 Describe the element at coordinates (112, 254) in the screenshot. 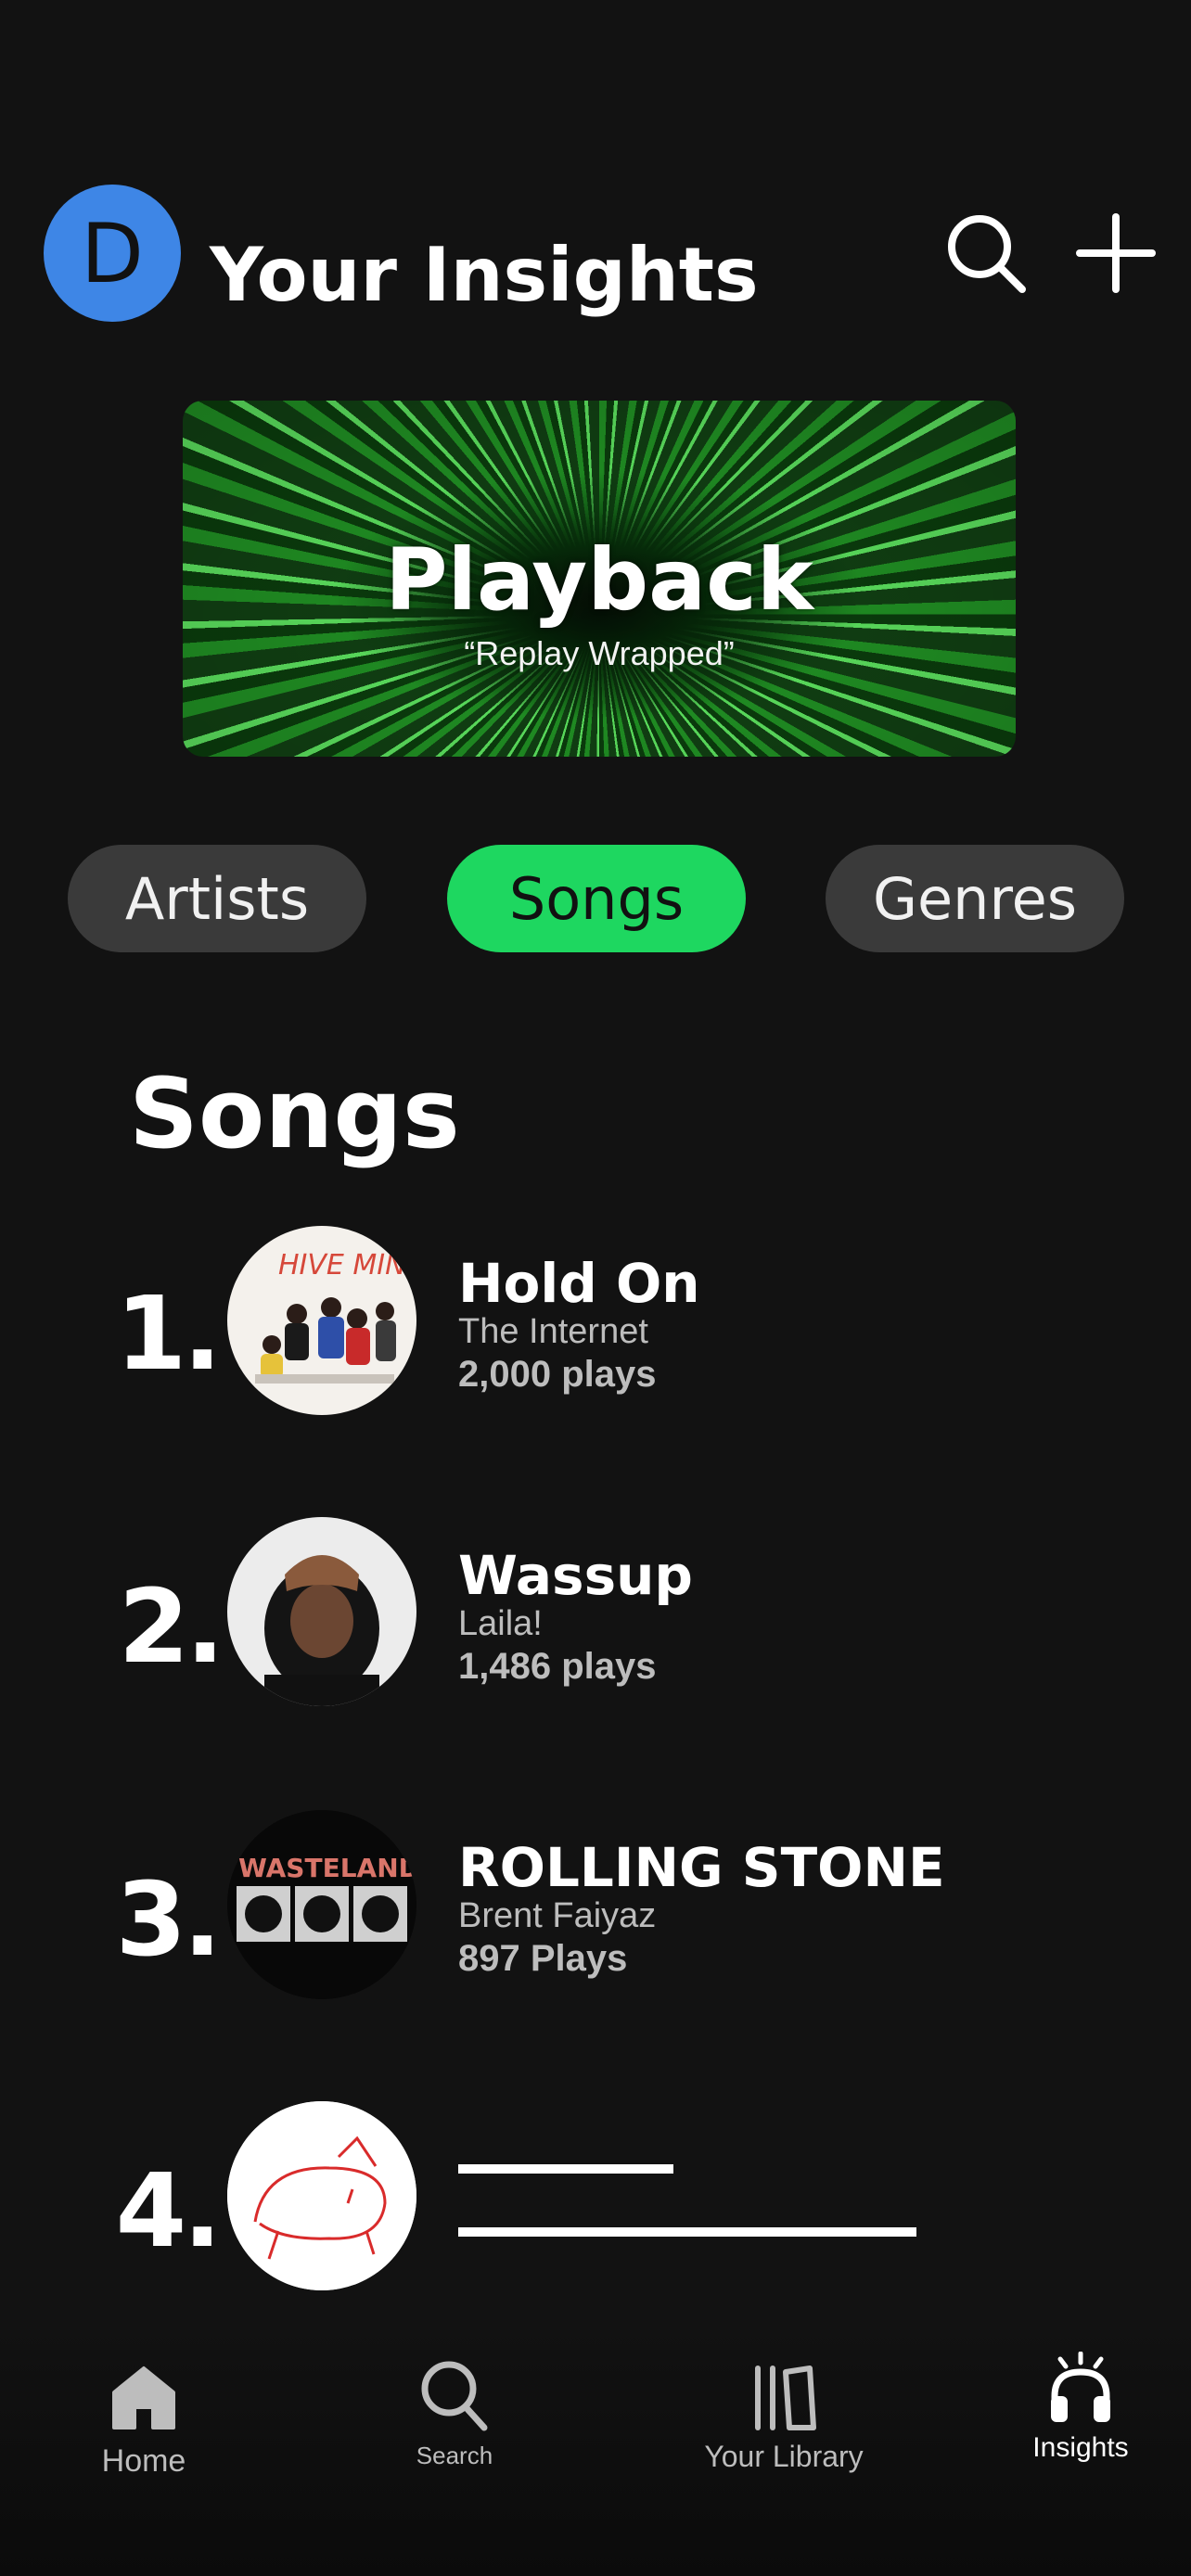

I see `avatar: D` at that location.